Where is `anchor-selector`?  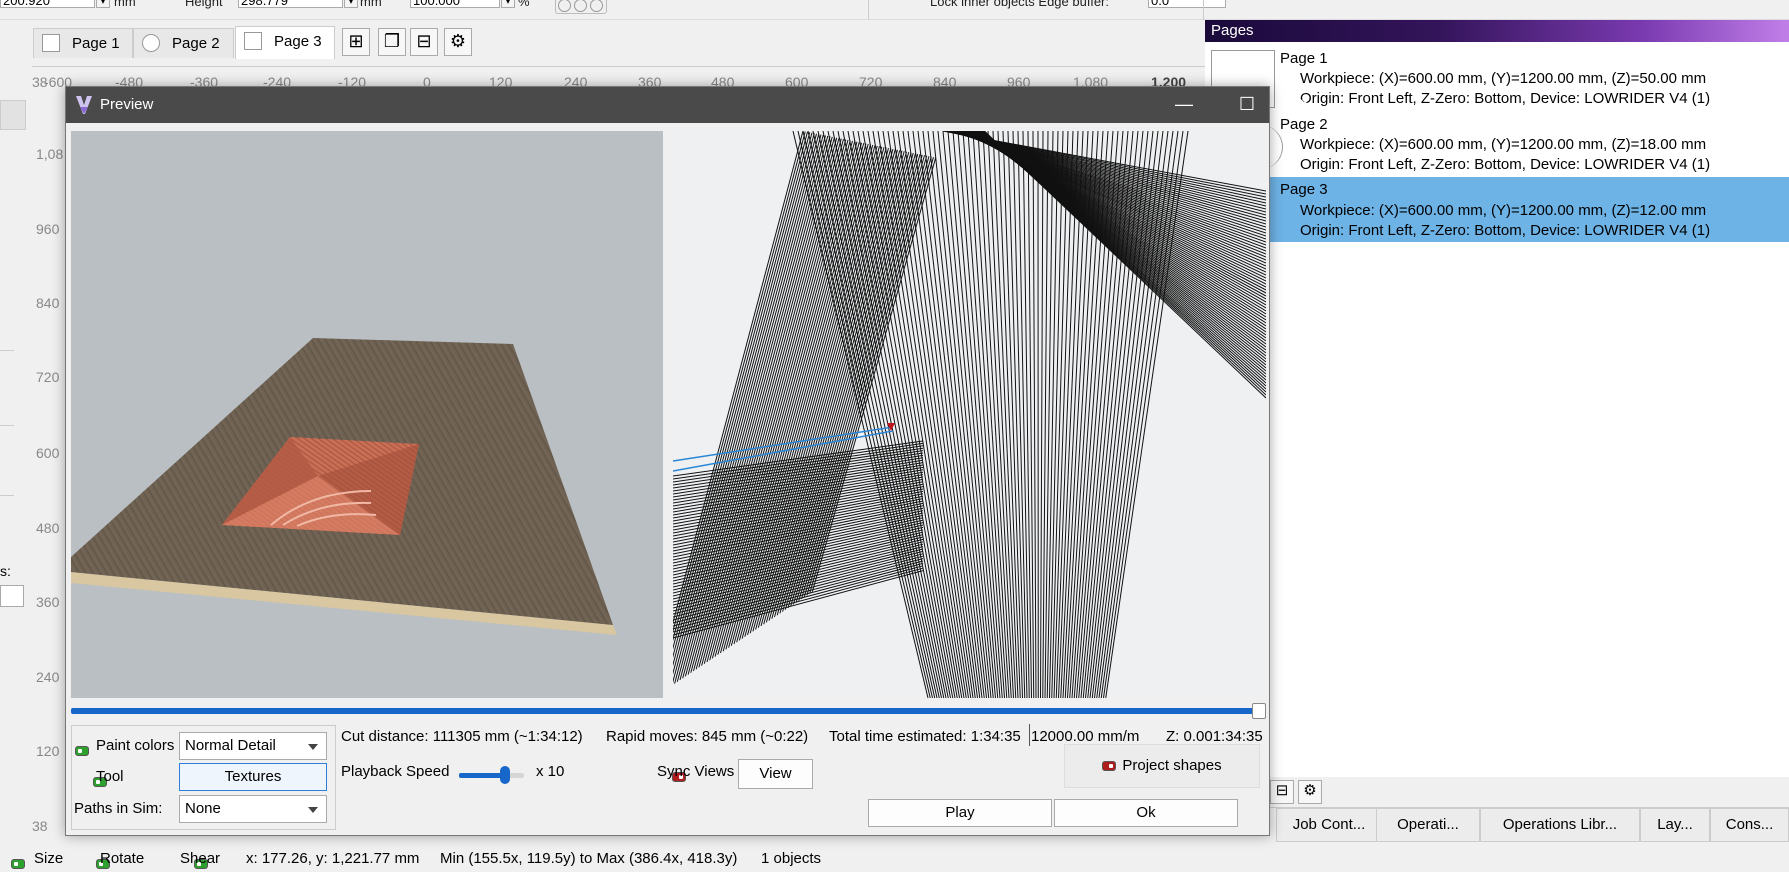 anchor-selector is located at coordinates (581, 7).